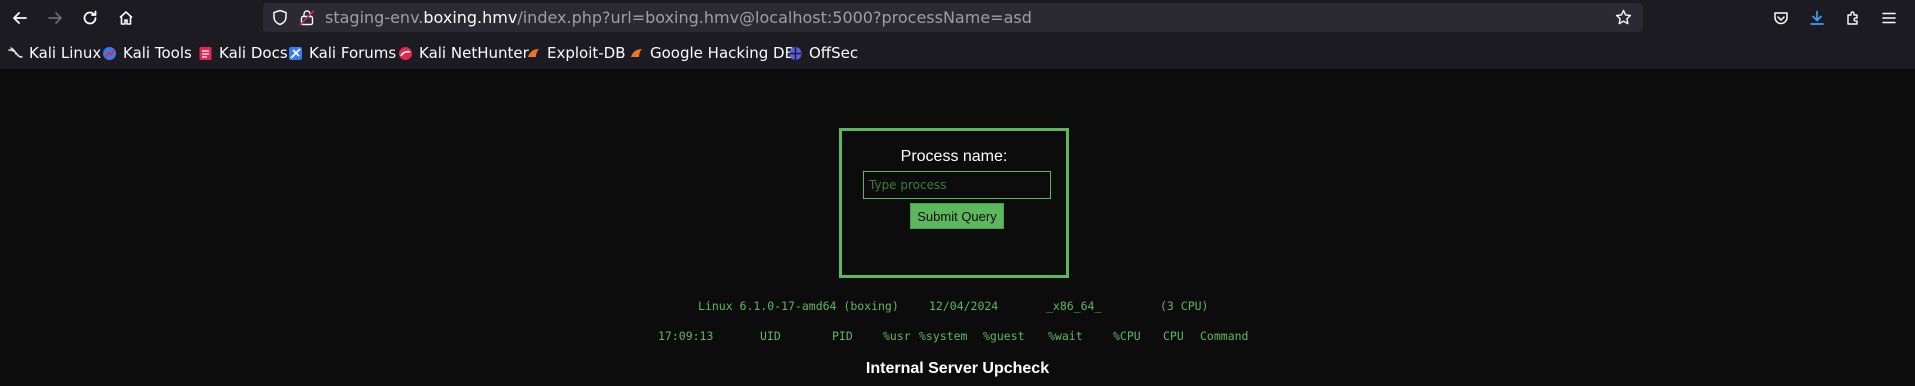  I want to click on kali-tools-icon, so click(109, 53).